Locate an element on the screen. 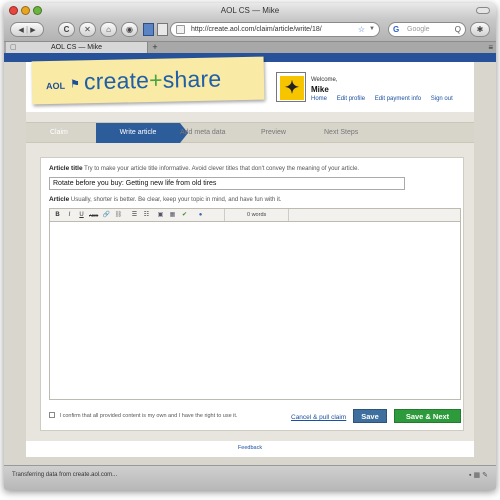  image-icon: ▣ is located at coordinates (160, 215).